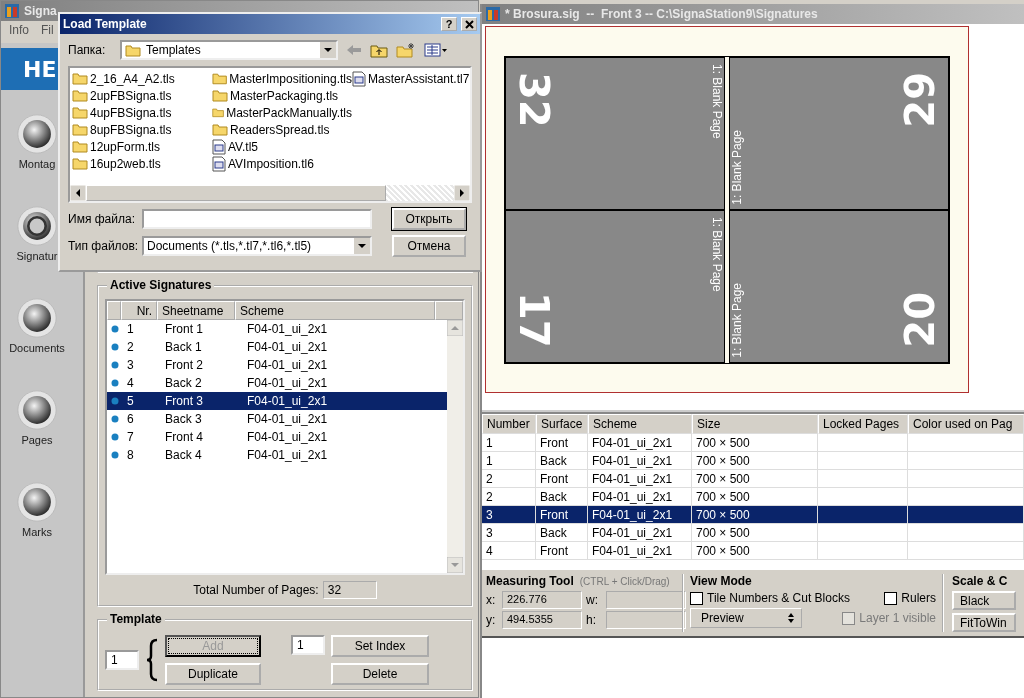  I want to click on nav-label: Signatur, so click(37, 256).